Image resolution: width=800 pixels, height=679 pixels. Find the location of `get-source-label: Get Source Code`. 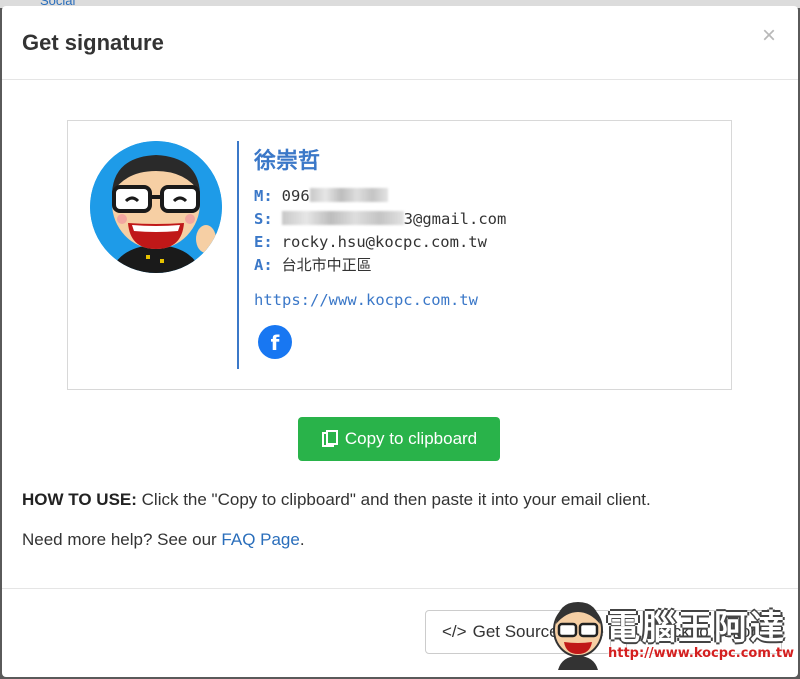

get-source-label: Get Source Code is located at coordinates (538, 631).